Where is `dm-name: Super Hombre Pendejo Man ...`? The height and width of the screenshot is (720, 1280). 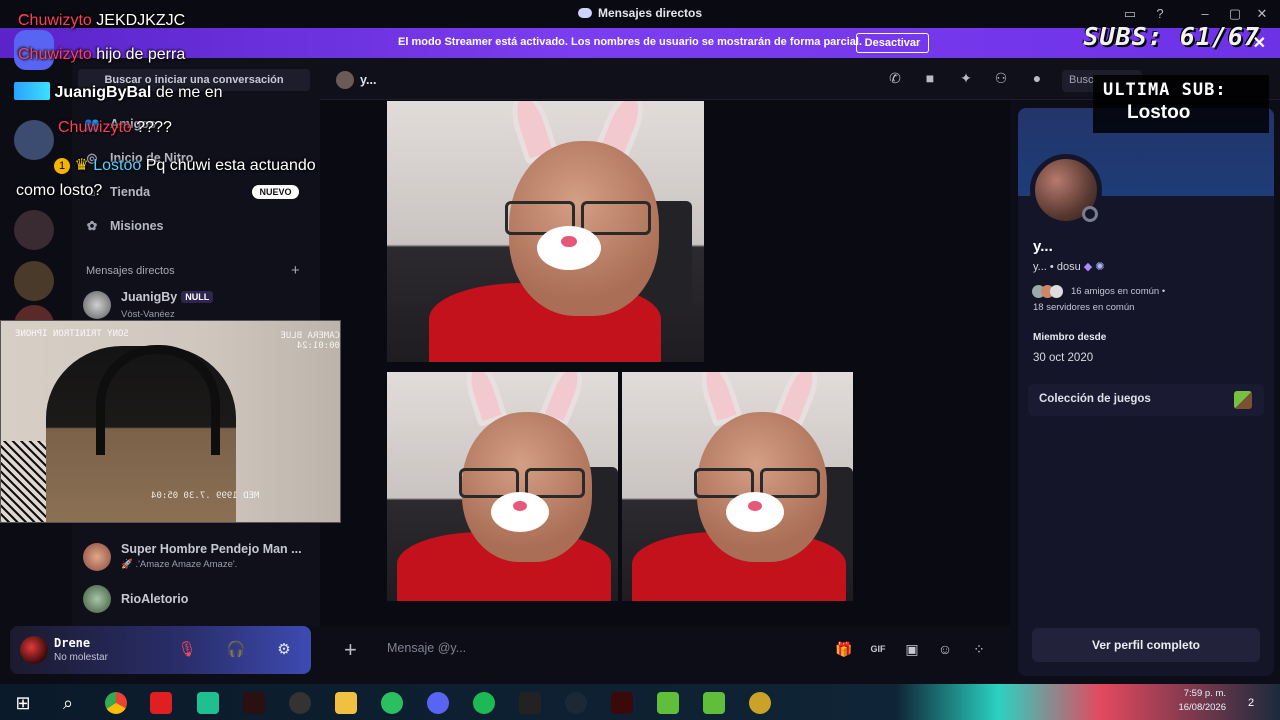
dm-name: Super Hombre Pendejo Man ... is located at coordinates (211, 549).